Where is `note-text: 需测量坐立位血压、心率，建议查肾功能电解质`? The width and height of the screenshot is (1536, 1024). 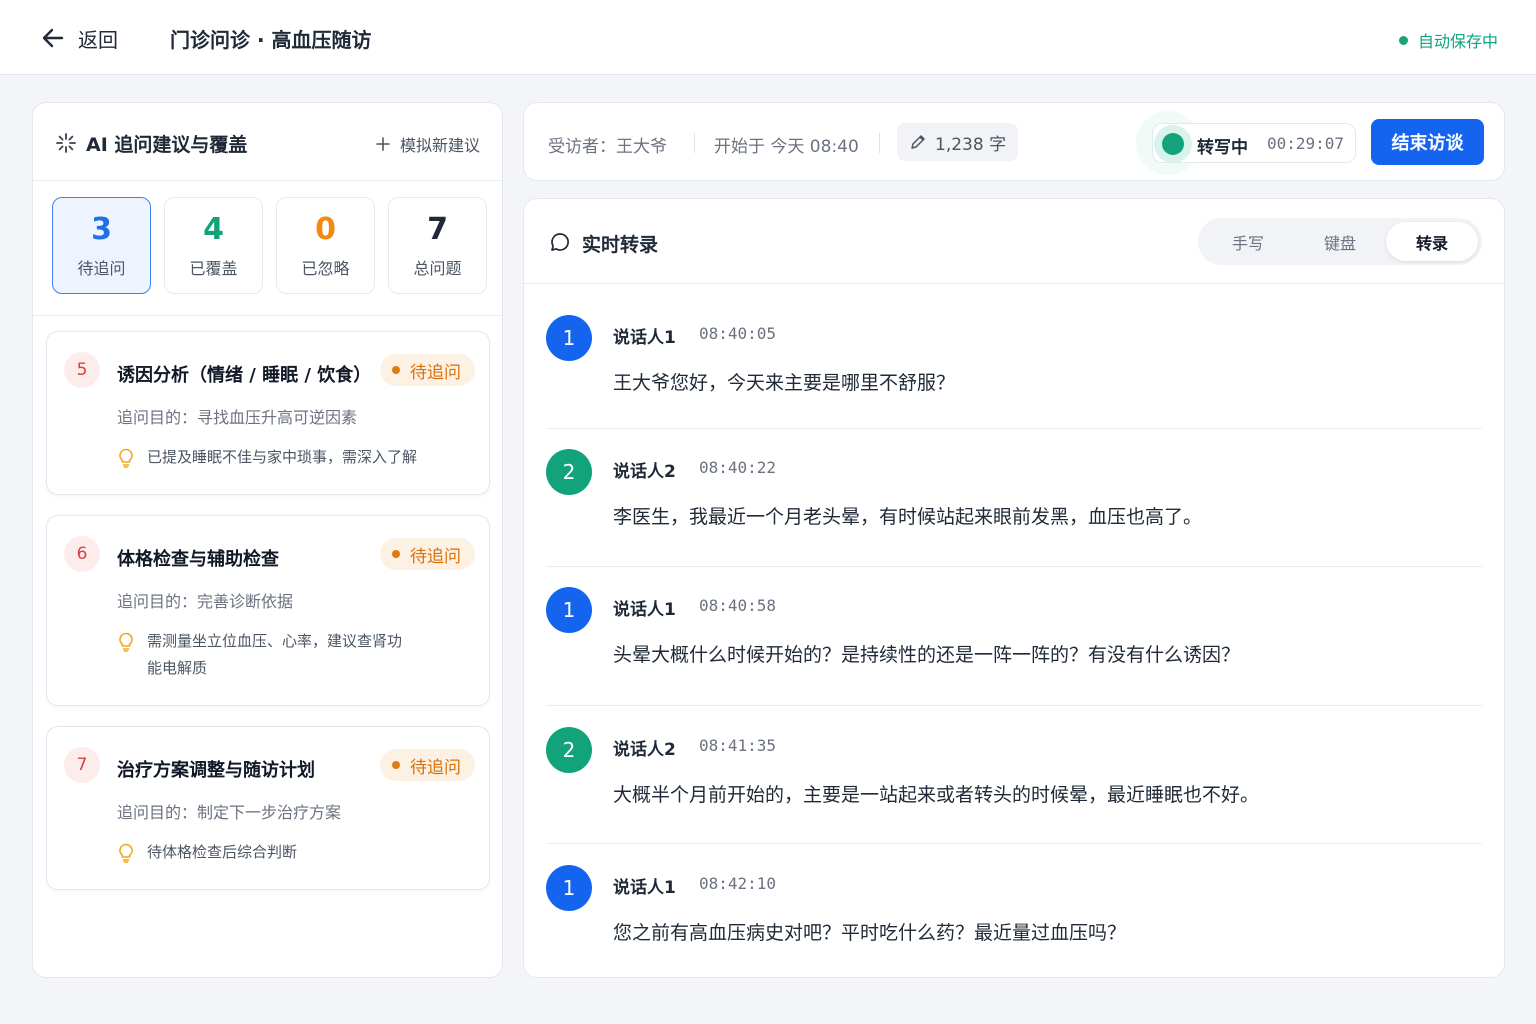 note-text: 需测量坐立位血压、心率，建议查肾功能电解质 is located at coordinates (275, 654).